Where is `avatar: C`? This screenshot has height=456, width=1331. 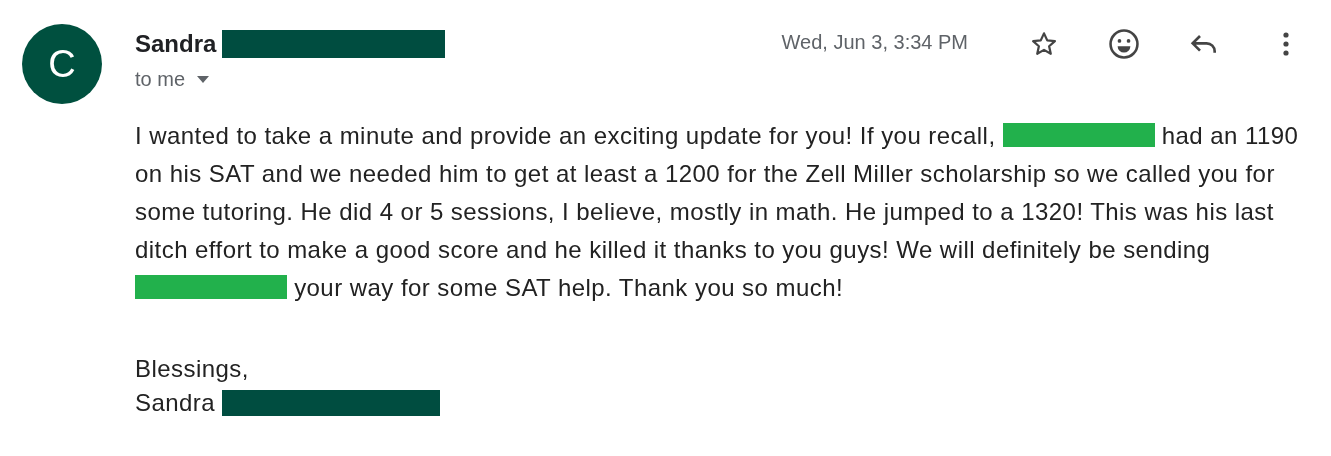 avatar: C is located at coordinates (62, 64).